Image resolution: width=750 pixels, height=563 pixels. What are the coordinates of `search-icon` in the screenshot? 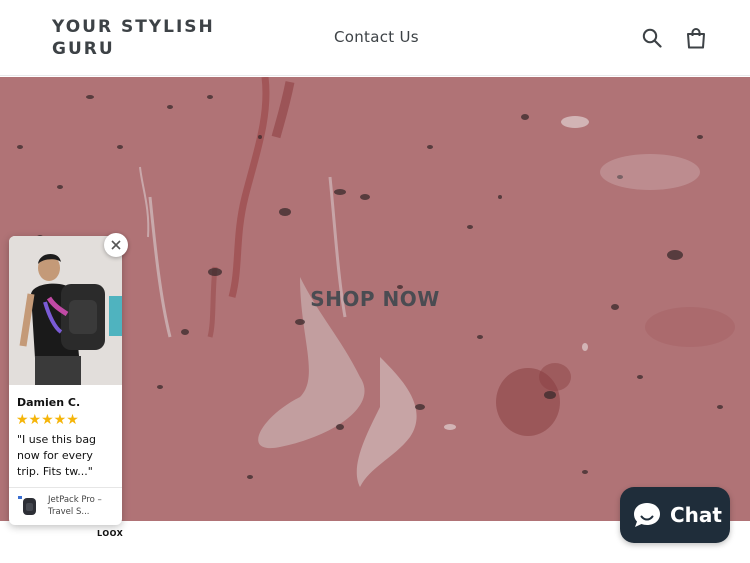 It's located at (652, 38).